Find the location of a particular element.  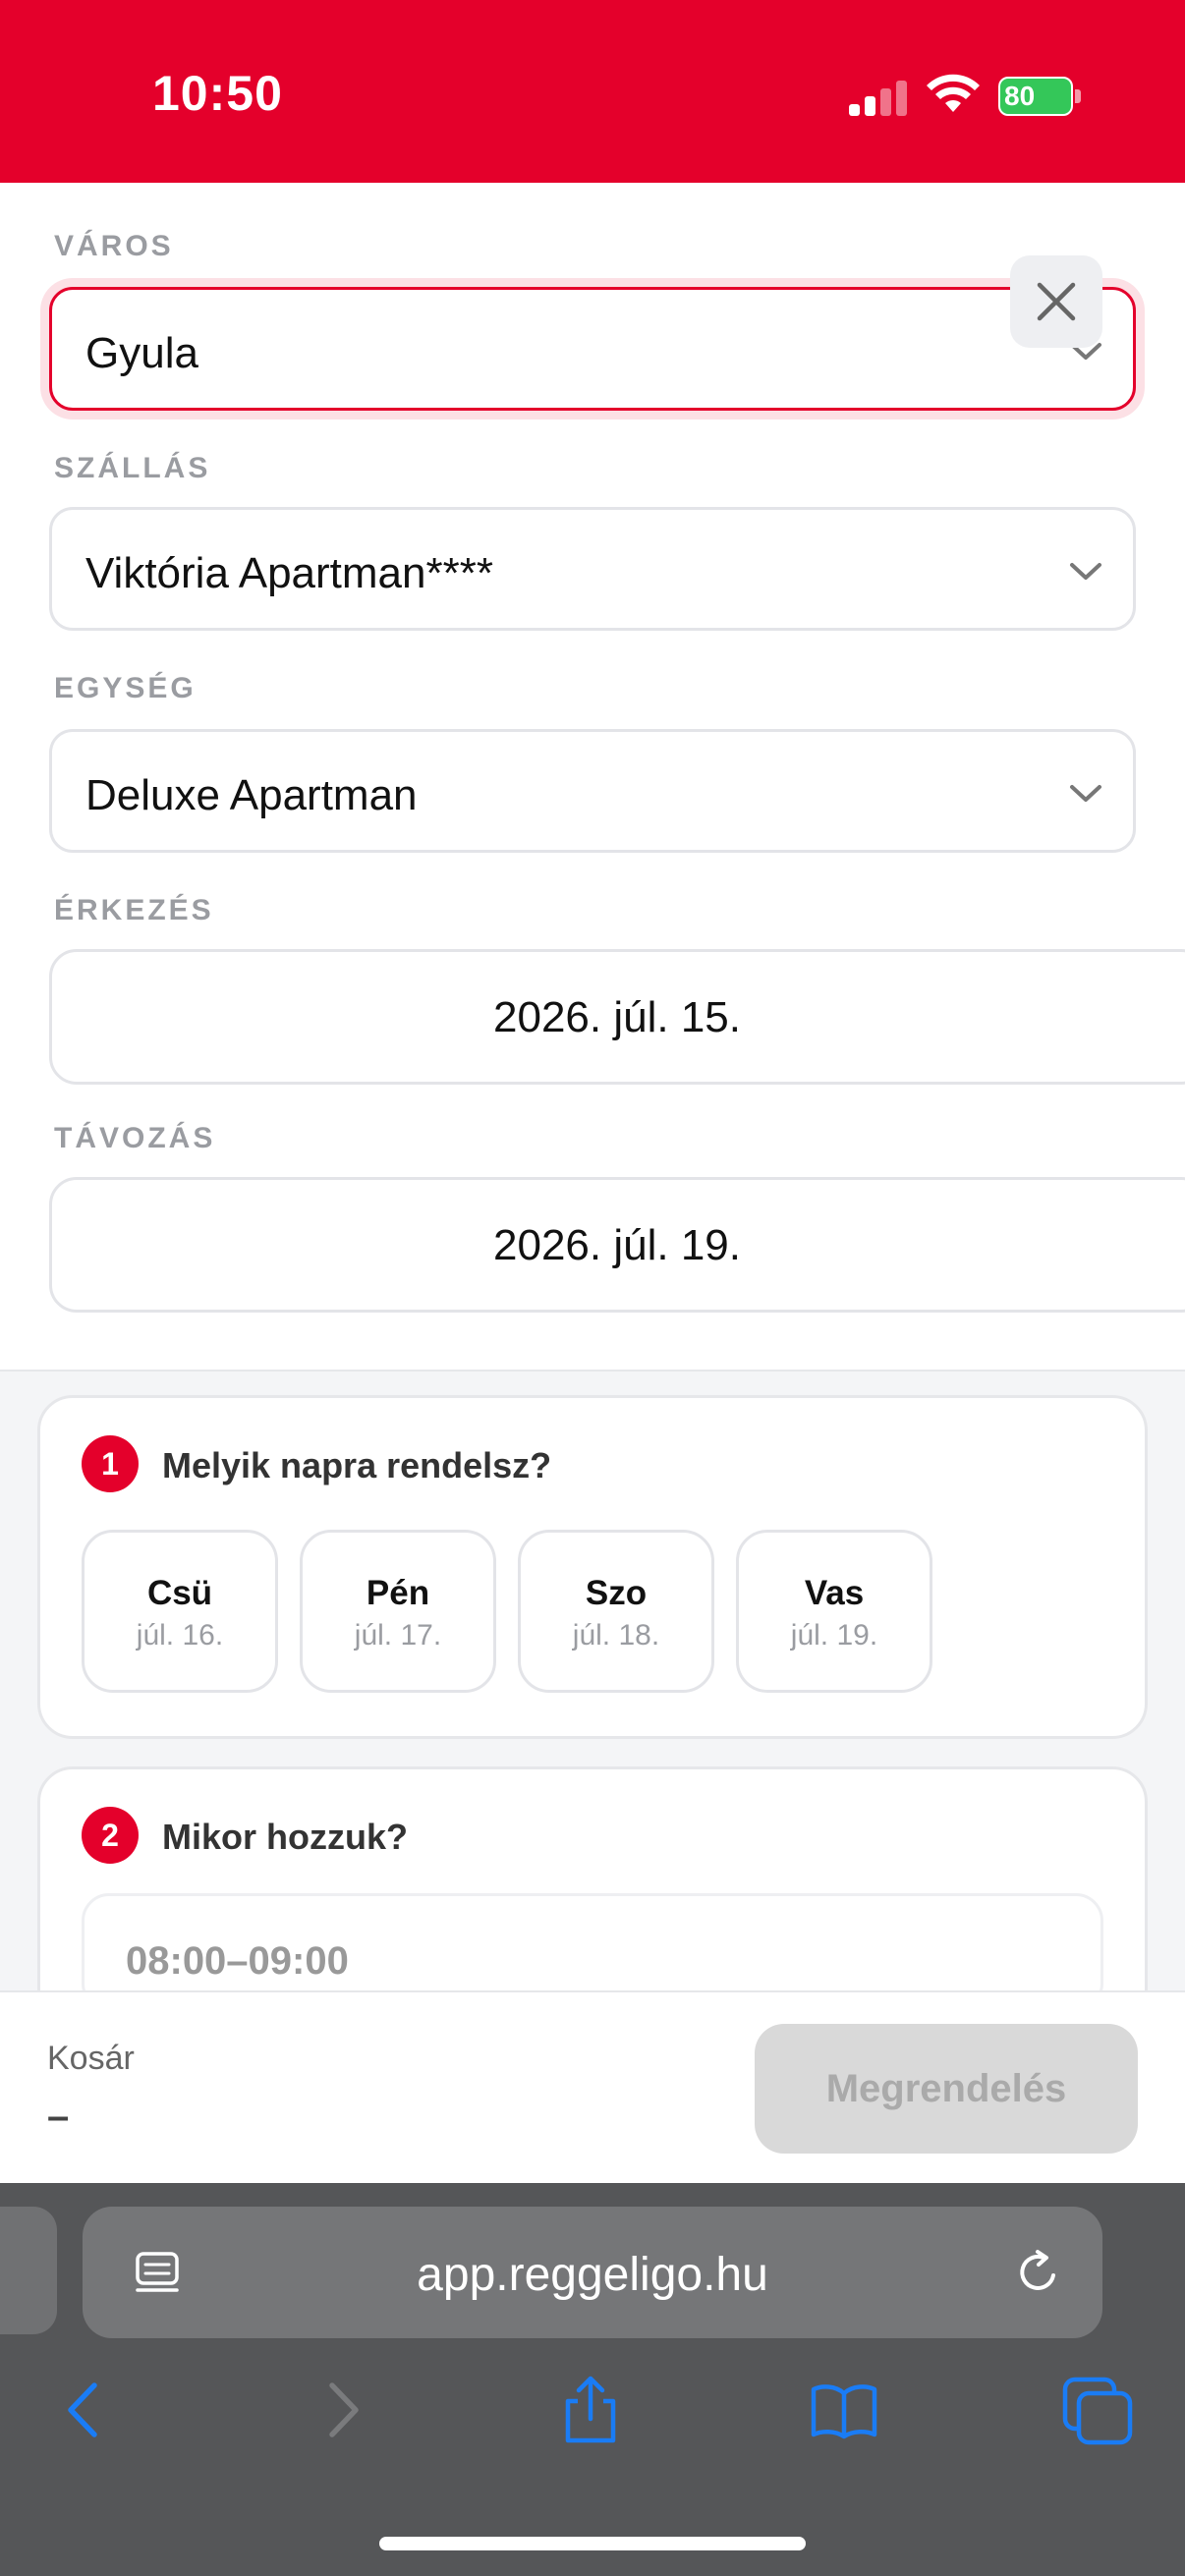

step-title: Melyik napra rendelsz? is located at coordinates (357, 1465).